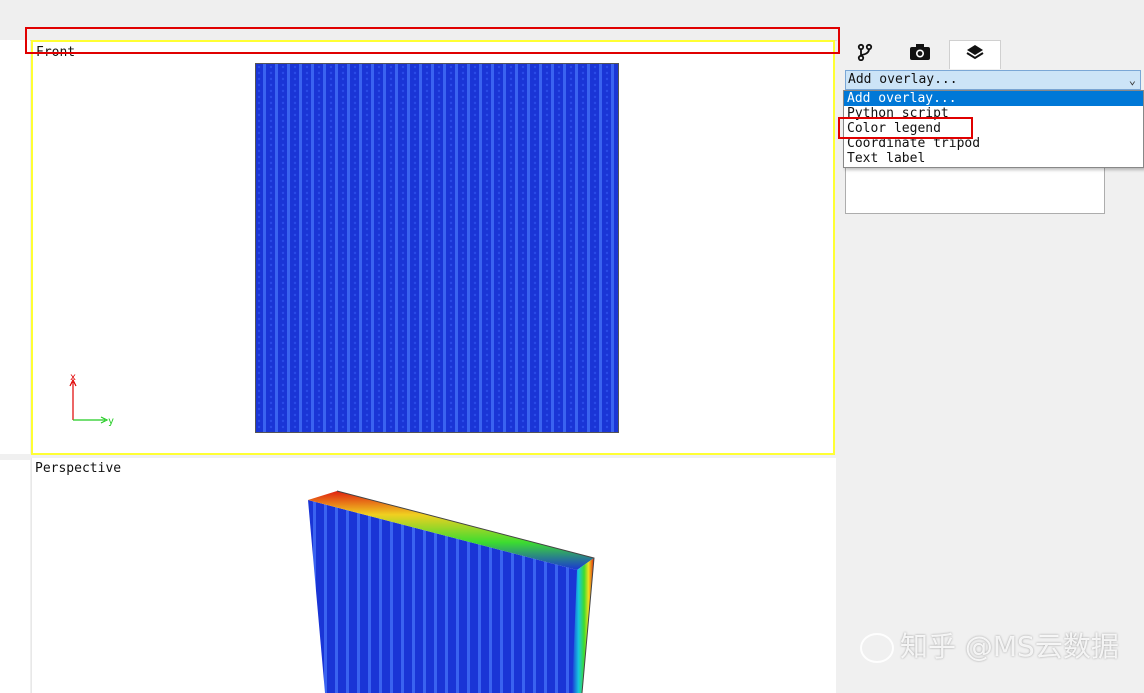  What do you see at coordinates (572, 20) in the screenshot?
I see `top-toolbar` at bounding box center [572, 20].